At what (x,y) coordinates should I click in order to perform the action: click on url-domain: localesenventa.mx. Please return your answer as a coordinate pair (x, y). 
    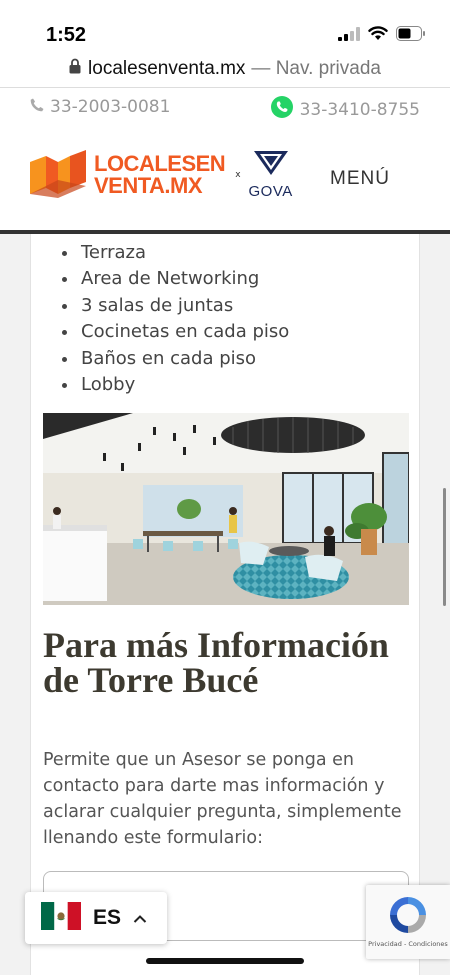
    Looking at the image, I should click on (167, 68).